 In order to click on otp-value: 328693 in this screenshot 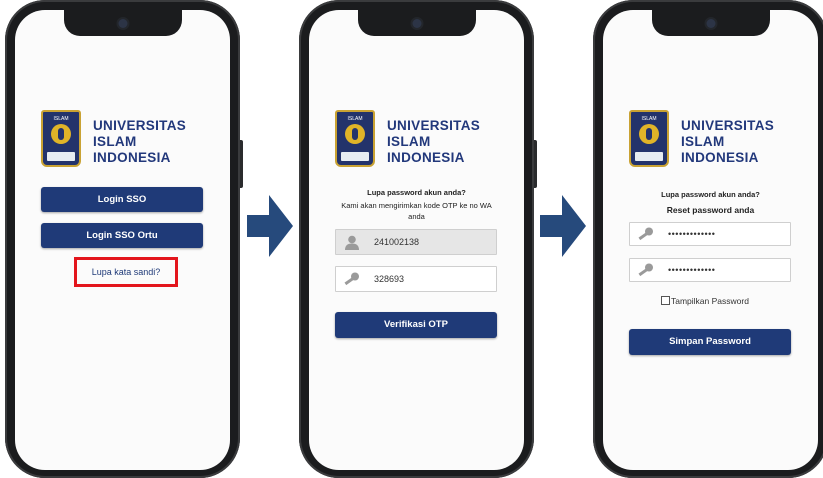, I will do `click(389, 279)`.